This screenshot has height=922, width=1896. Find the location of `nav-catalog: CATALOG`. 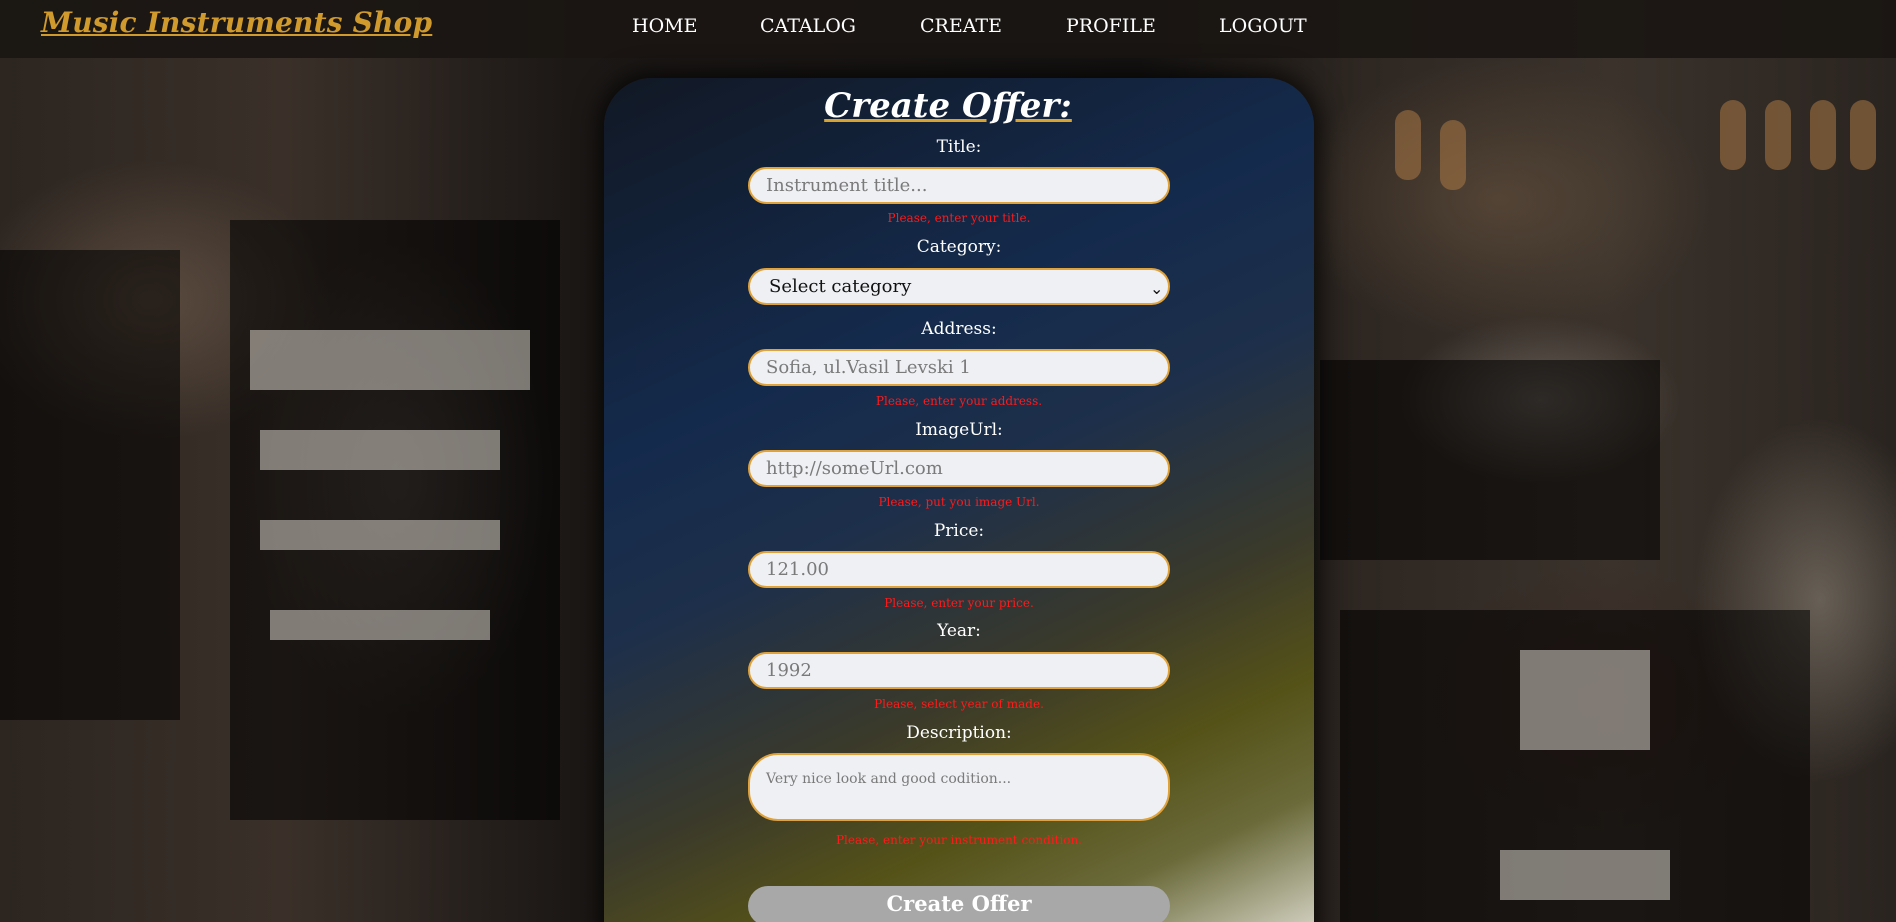

nav-catalog: CATALOG is located at coordinates (808, 26).